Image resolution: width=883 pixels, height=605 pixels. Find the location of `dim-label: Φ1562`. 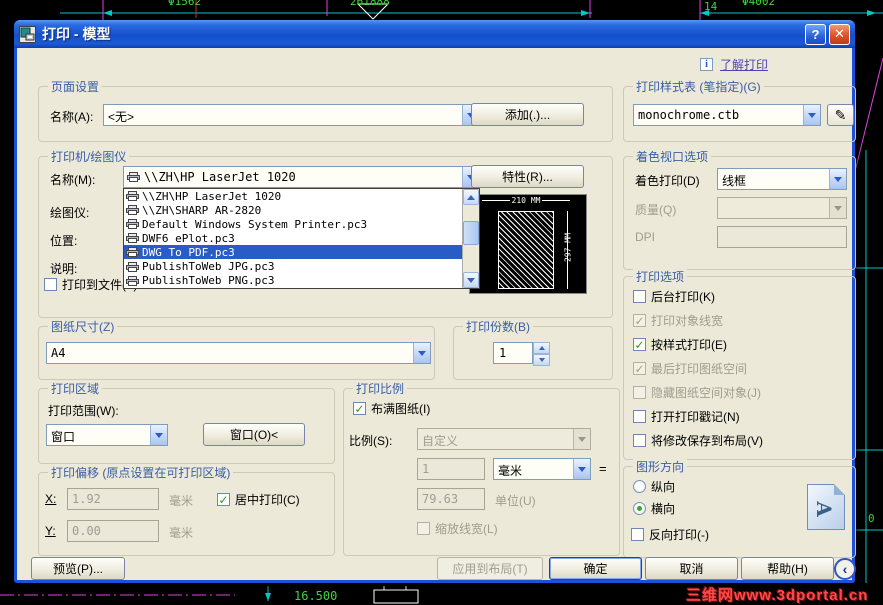

dim-label: Φ1562 is located at coordinates (185, 4).